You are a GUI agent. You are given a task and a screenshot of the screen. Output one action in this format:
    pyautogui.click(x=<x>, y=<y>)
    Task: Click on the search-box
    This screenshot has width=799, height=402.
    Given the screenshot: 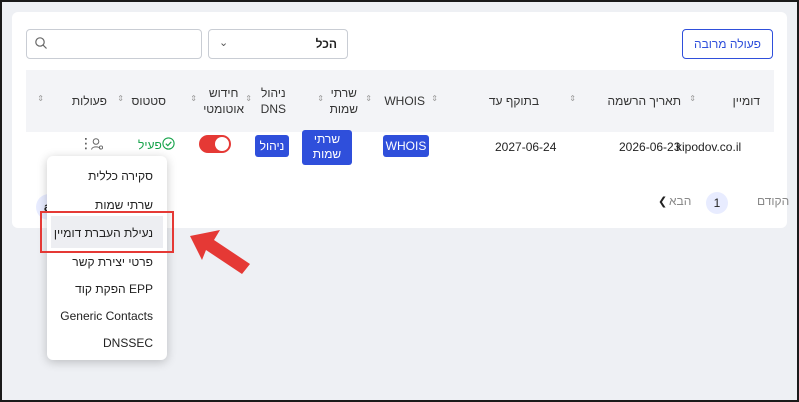 What is the action you would take?
    pyautogui.click(x=114, y=44)
    